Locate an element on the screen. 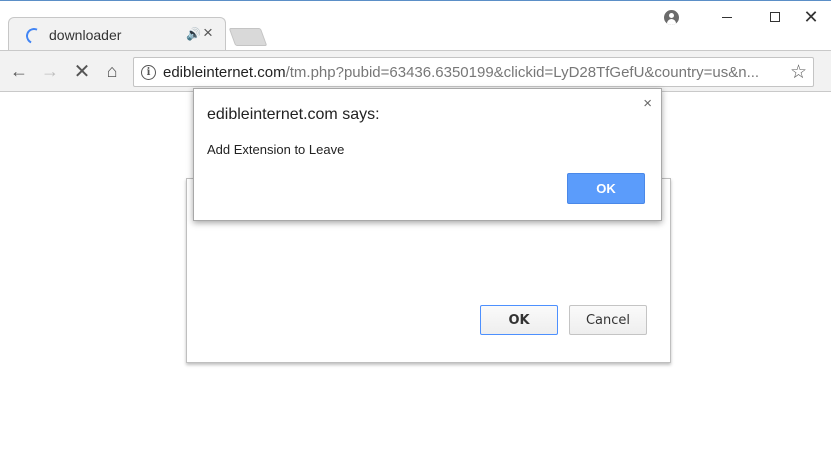  tab-title: downloader is located at coordinates (85, 35).